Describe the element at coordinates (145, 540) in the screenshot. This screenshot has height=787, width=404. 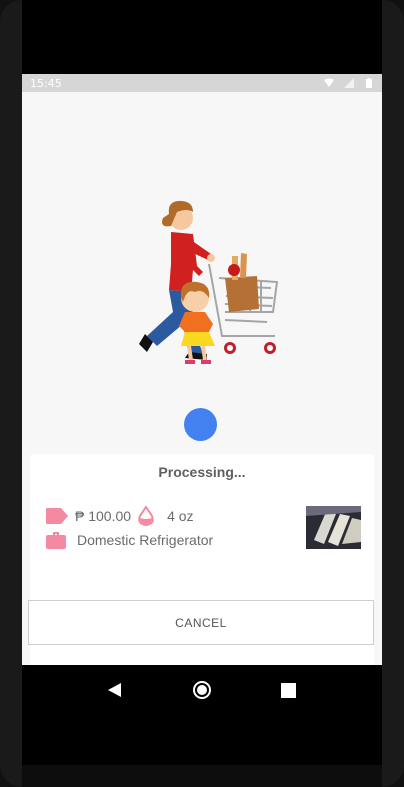
I see `category-text: Domestic Refrigerator` at that location.